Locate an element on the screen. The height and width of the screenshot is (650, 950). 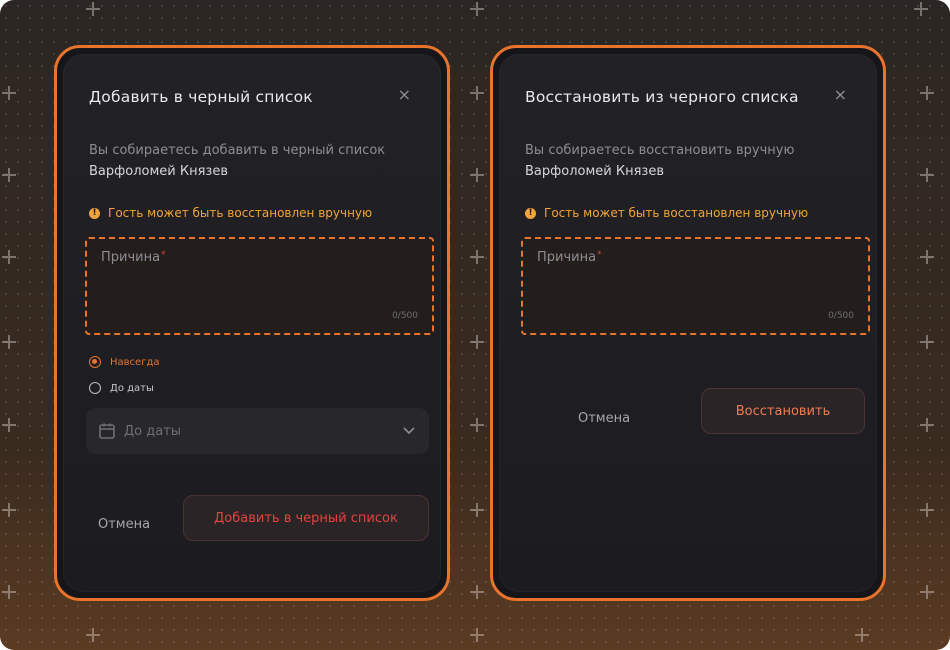
calendar-icon is located at coordinates (107, 431).